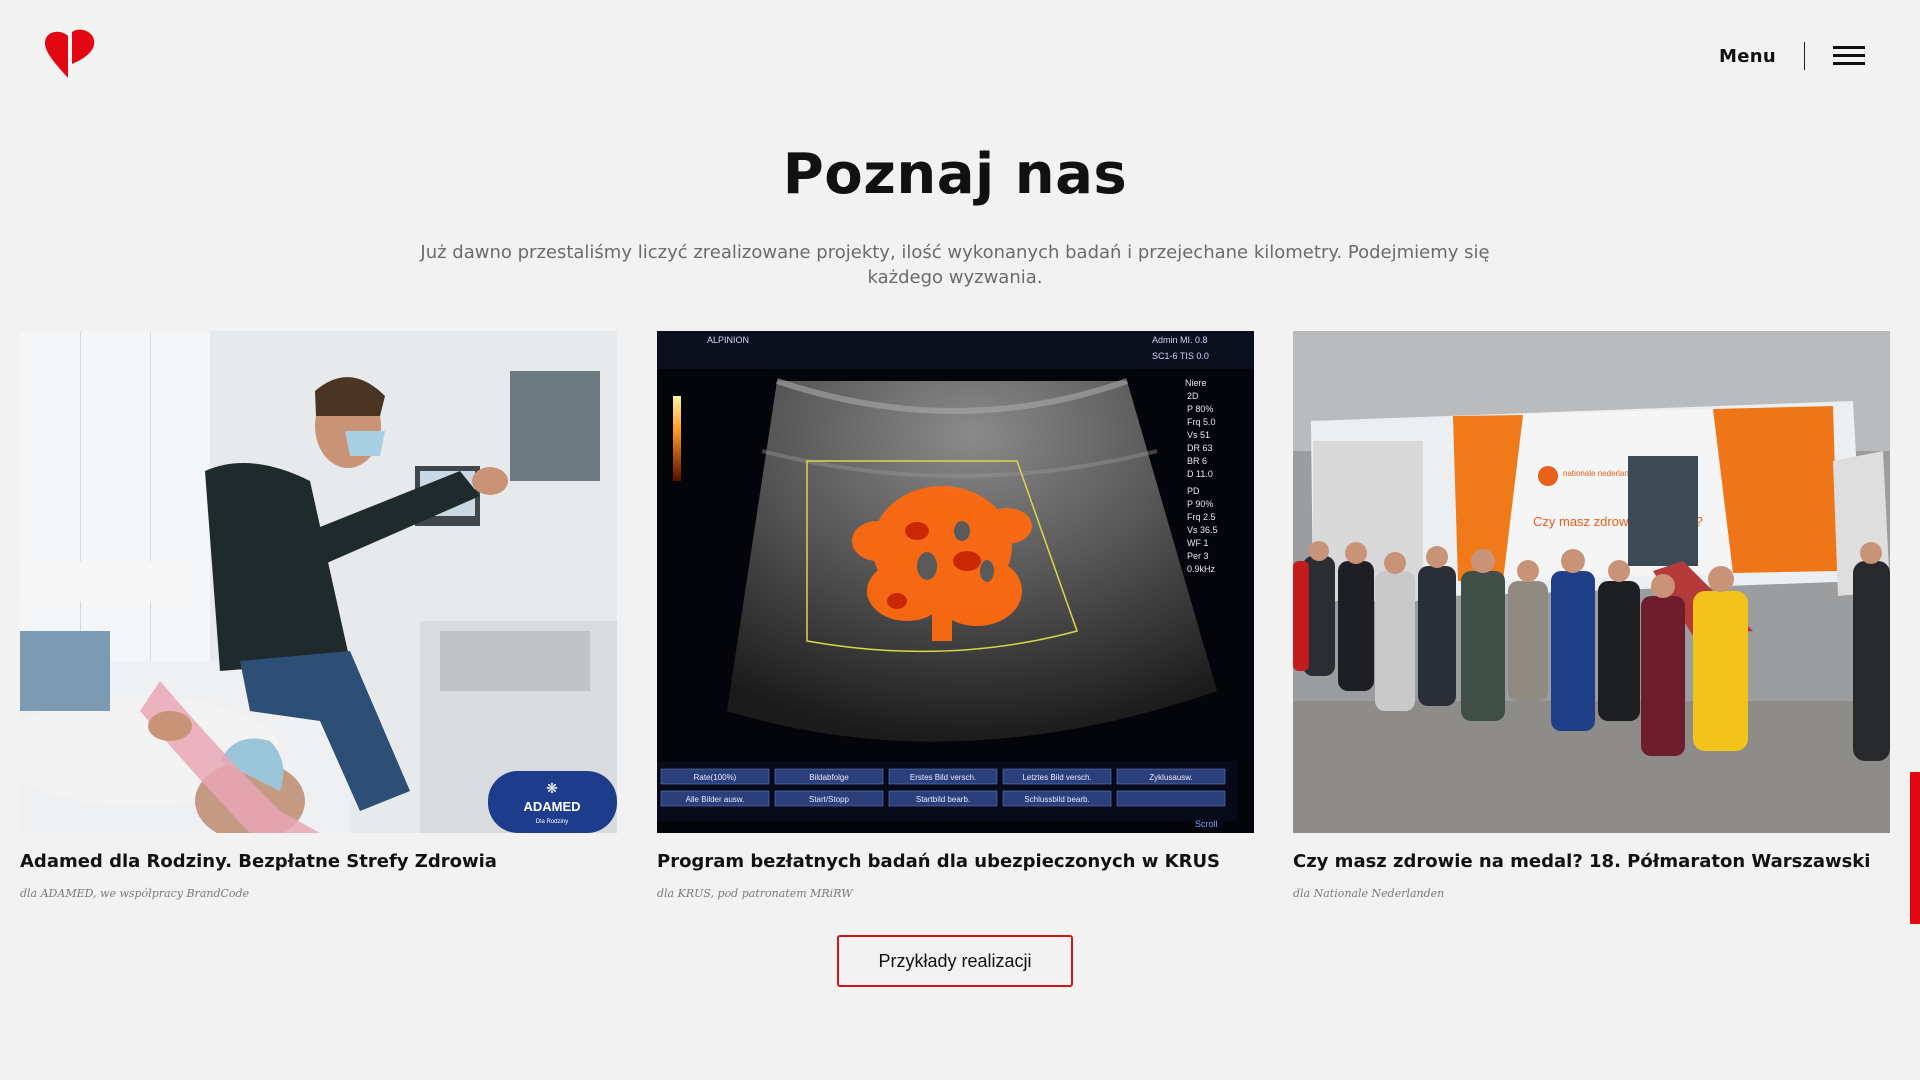 The image size is (1920, 1080). I want to click on softkey: Start/Stopp, so click(829, 799).